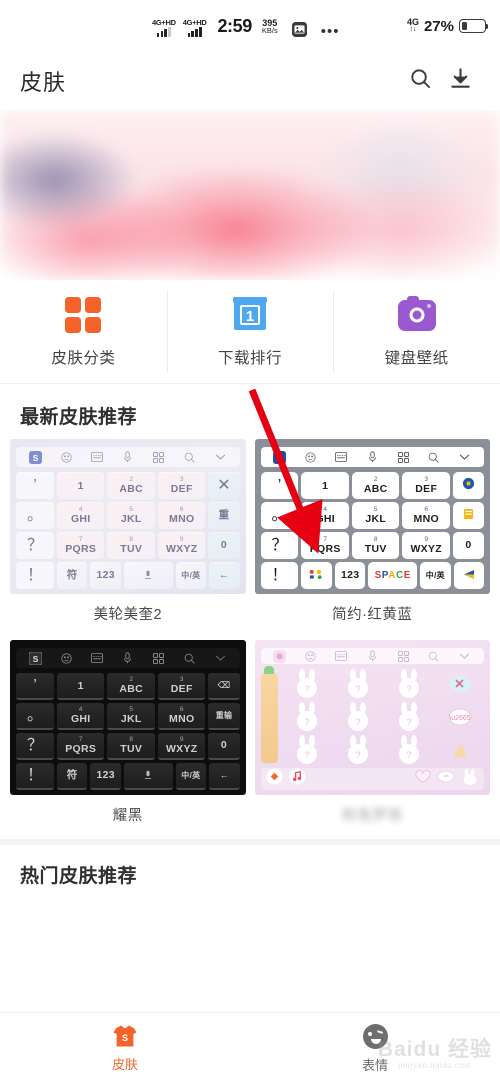  Describe the element at coordinates (469, 575) in the screenshot. I see `key-enter` at that location.